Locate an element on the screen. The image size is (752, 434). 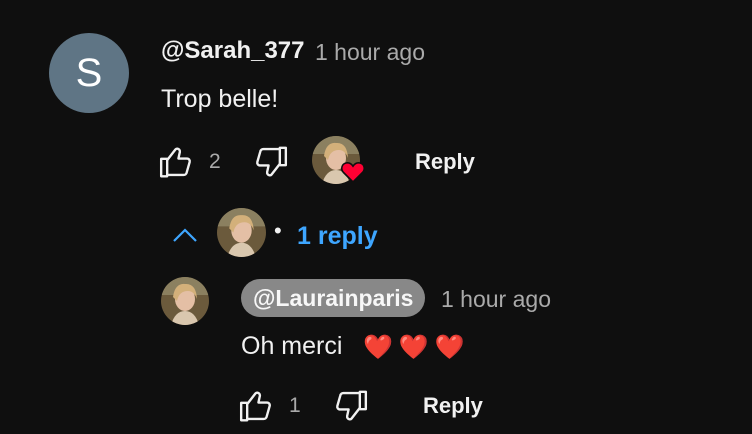
reply-like-count: 1 is located at coordinates (295, 405).